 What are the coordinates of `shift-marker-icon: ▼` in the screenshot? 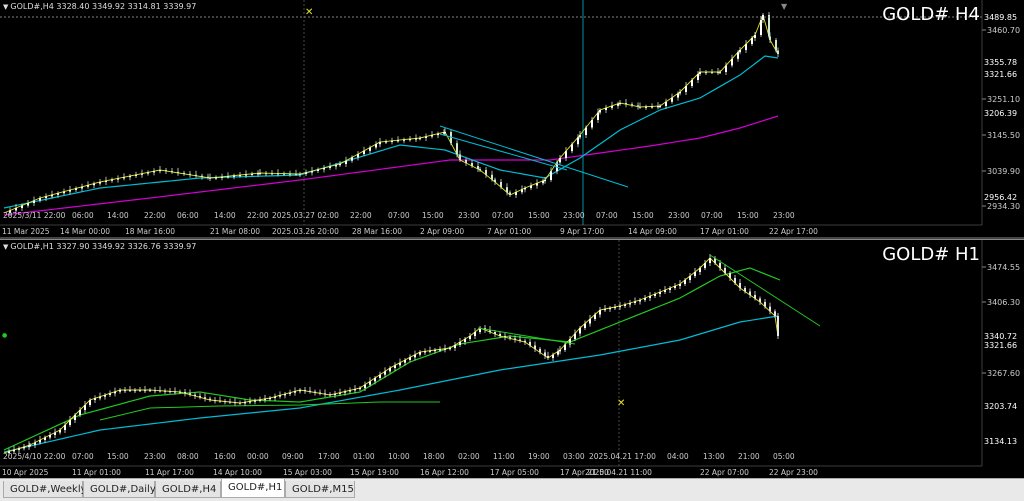 It's located at (784, 6).